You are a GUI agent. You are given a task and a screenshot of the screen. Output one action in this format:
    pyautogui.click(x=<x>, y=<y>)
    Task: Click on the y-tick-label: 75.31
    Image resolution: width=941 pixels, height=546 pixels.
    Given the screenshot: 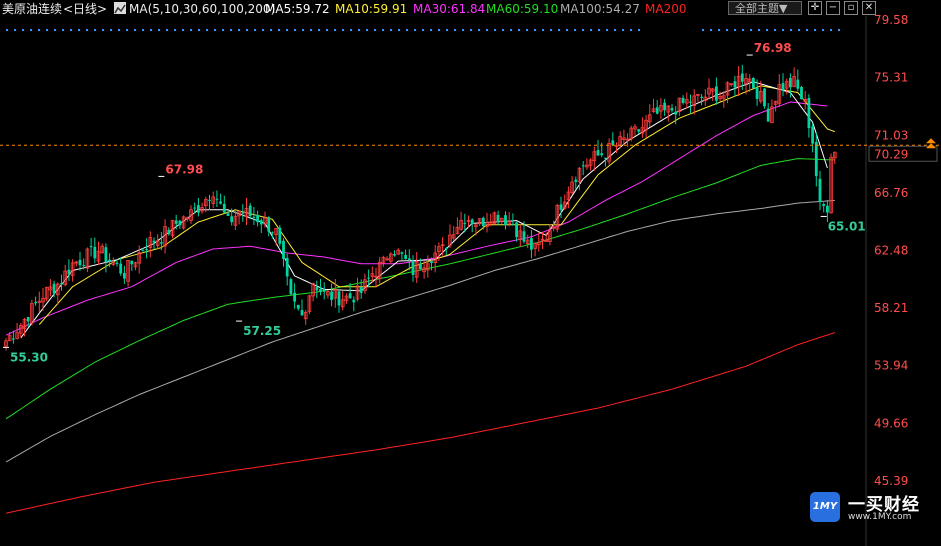 What is the action you would take?
    pyautogui.click(x=891, y=78)
    